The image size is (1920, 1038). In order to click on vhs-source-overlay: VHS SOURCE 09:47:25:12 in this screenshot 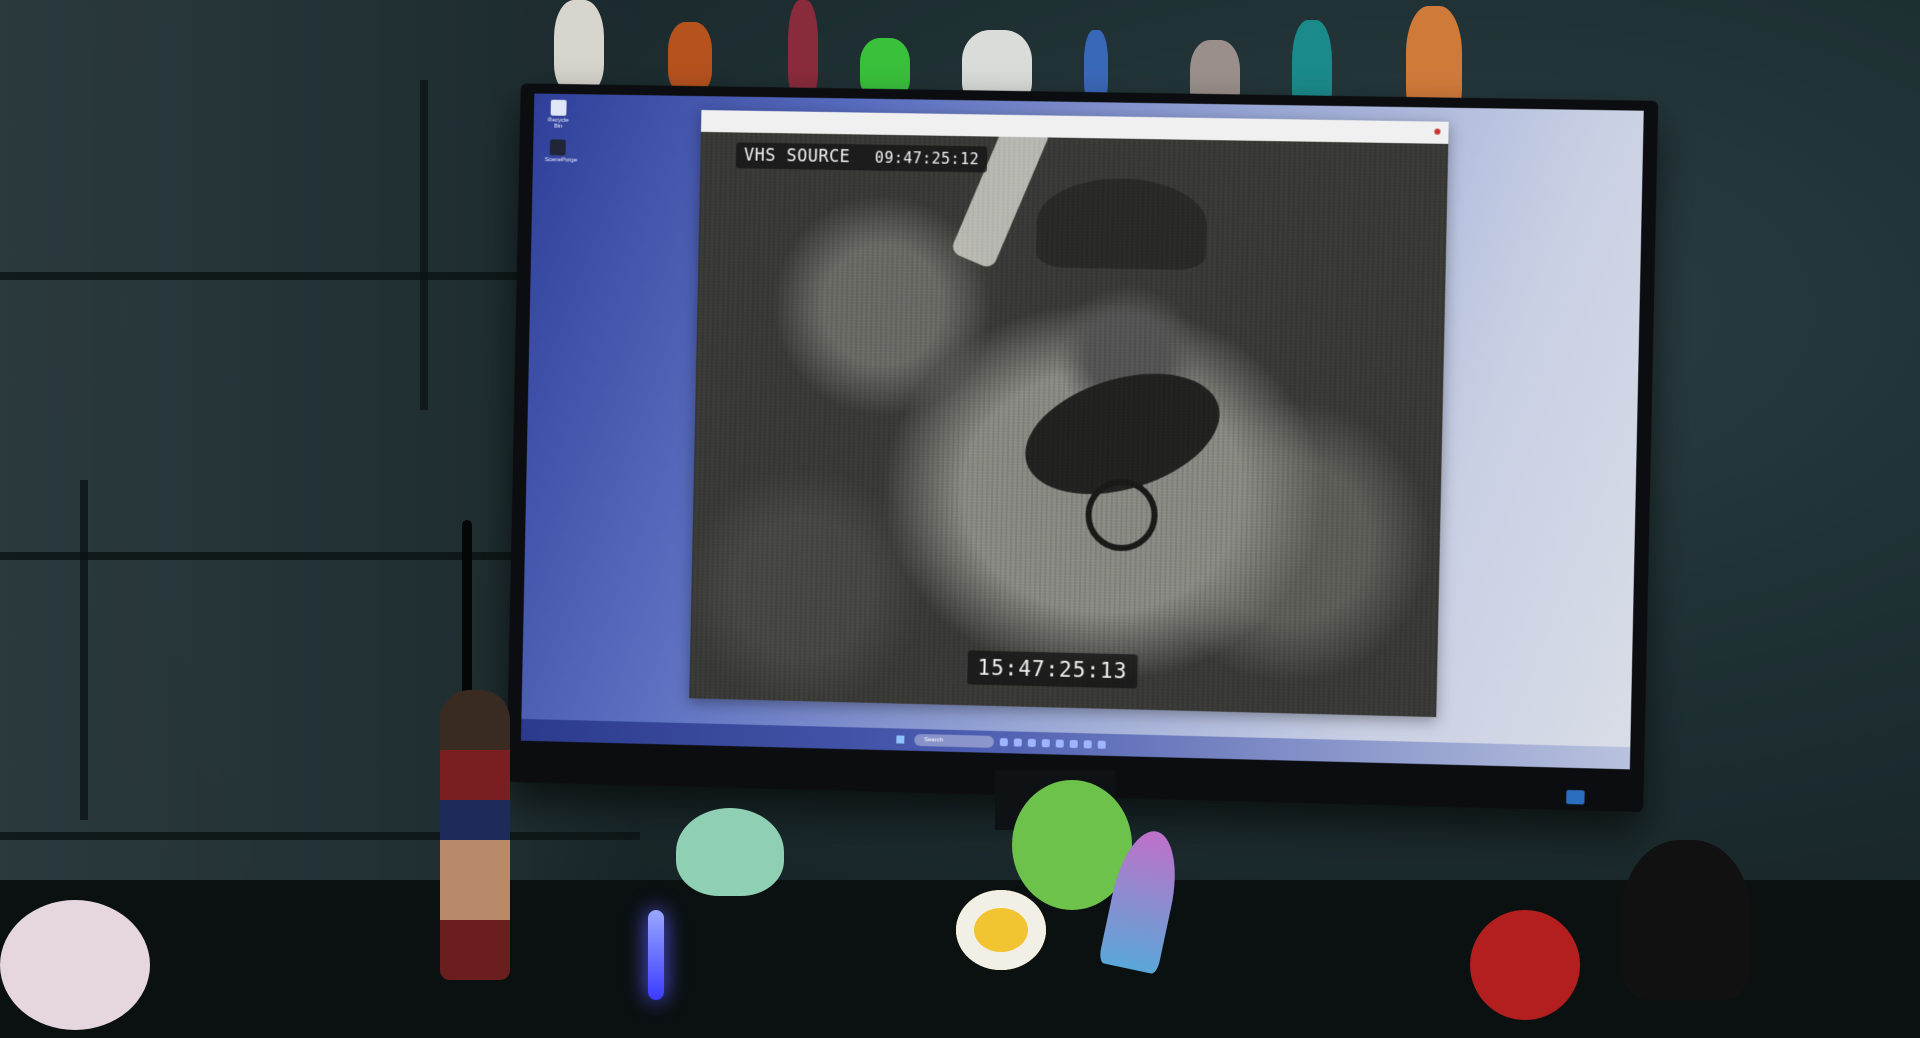, I will do `click(861, 157)`.